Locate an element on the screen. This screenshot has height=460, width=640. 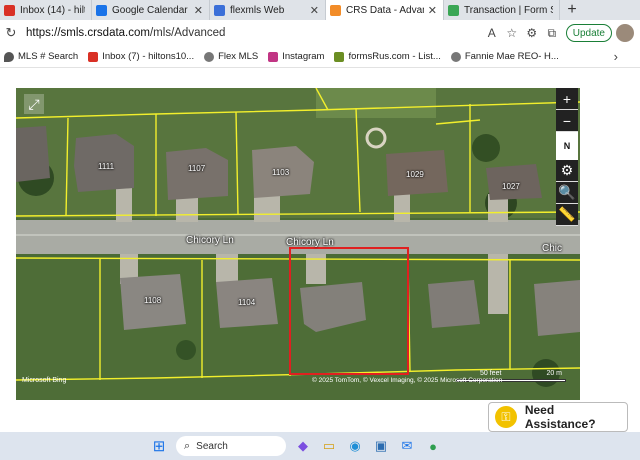
lot-number: 1103 is located at coordinates (281, 172).